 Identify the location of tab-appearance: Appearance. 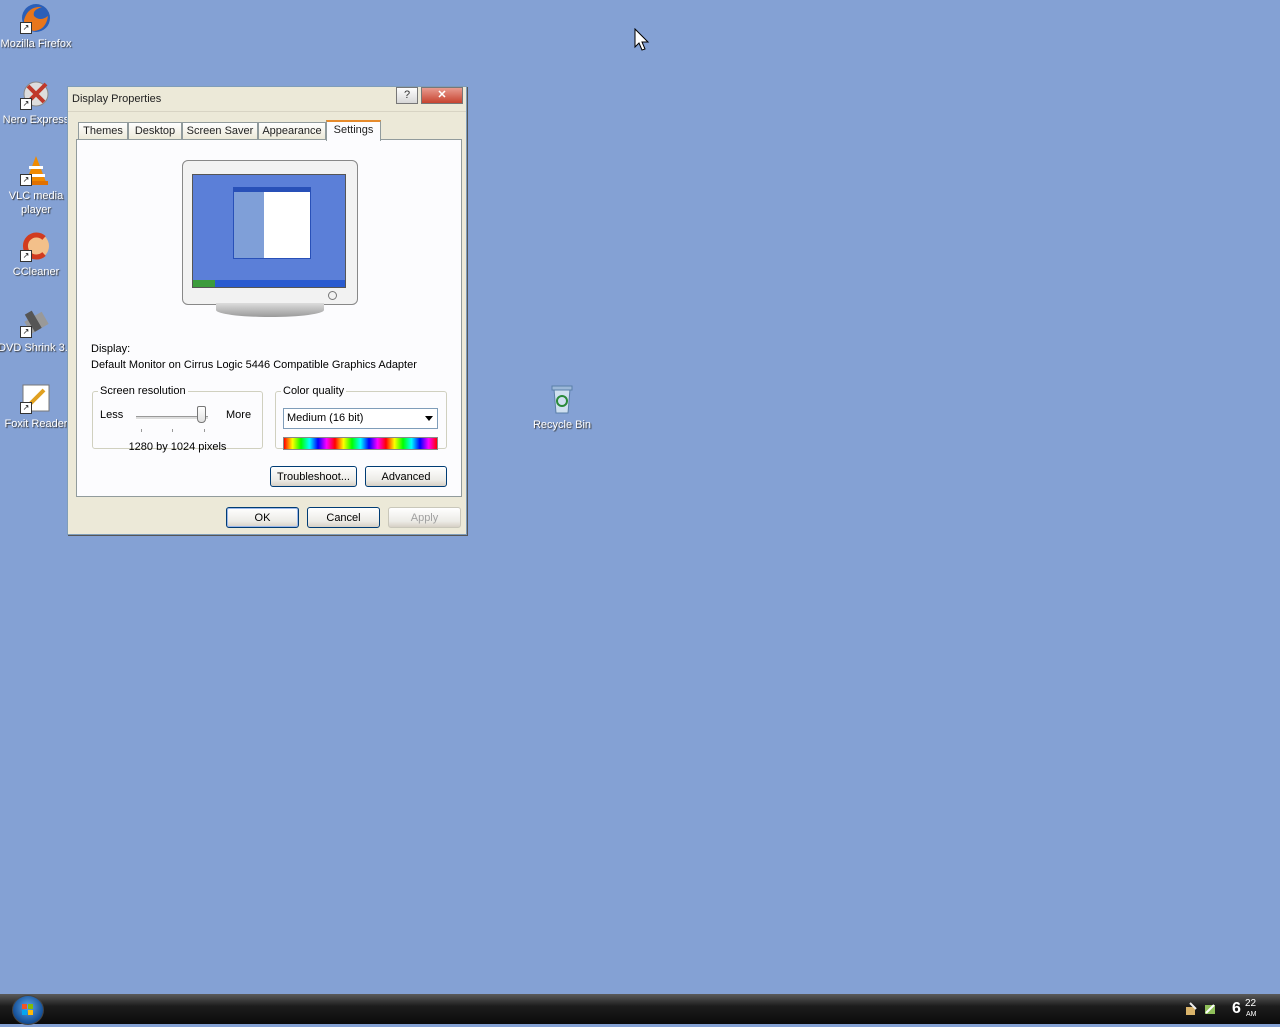
(292, 130).